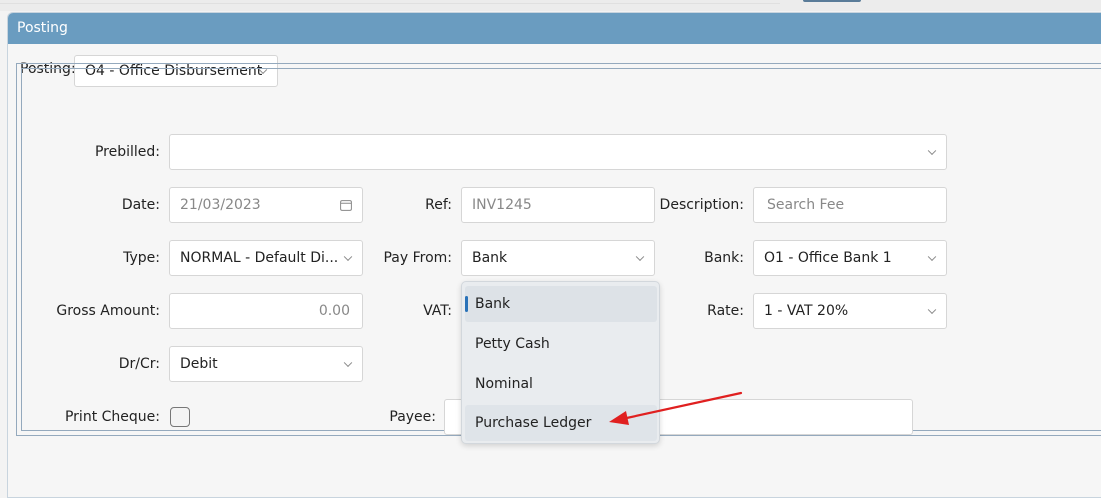 Image resolution: width=1101 pixels, height=498 pixels. Describe the element at coordinates (725, 311) in the screenshot. I see `rate-label: Rate:` at that location.